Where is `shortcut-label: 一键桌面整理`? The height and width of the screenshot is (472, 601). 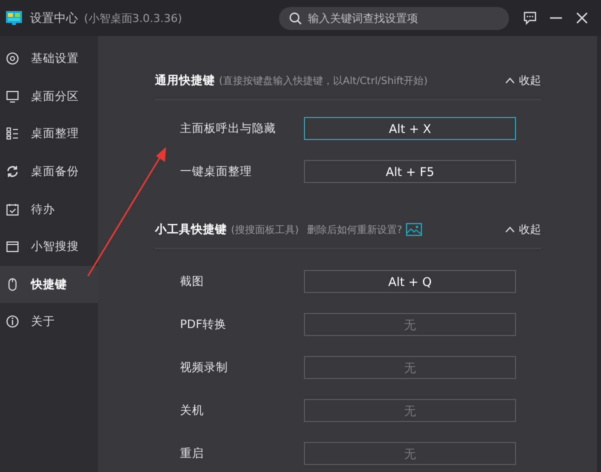 shortcut-label: 一键桌面整理 is located at coordinates (216, 171).